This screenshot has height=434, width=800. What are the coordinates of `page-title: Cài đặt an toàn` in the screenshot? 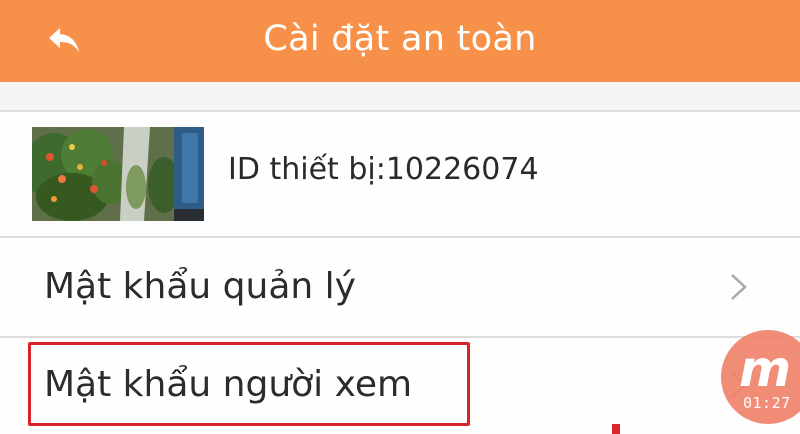 It's located at (400, 39).